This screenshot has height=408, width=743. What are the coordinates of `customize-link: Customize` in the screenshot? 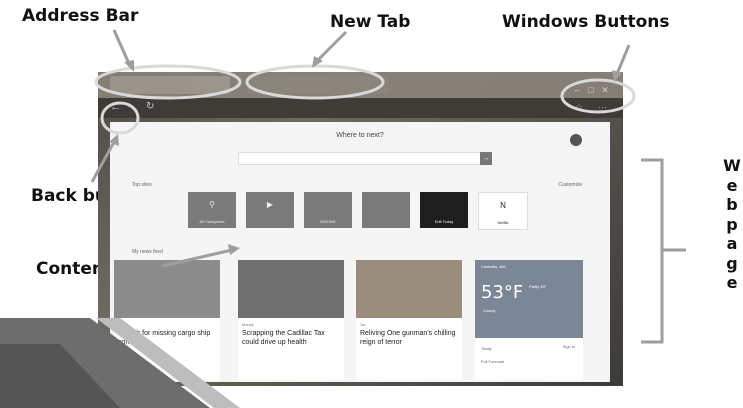 It's located at (570, 185).